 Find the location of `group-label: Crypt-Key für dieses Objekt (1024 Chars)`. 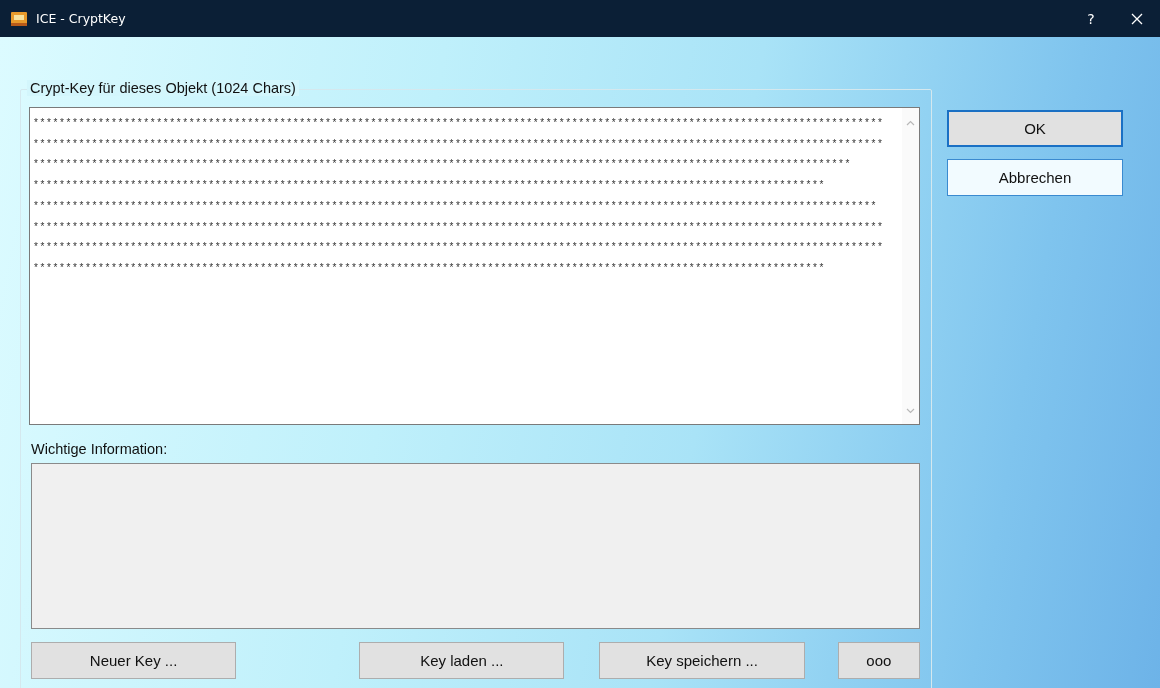

group-label: Crypt-Key für dieses Objekt (1024 Chars) is located at coordinates (163, 88).